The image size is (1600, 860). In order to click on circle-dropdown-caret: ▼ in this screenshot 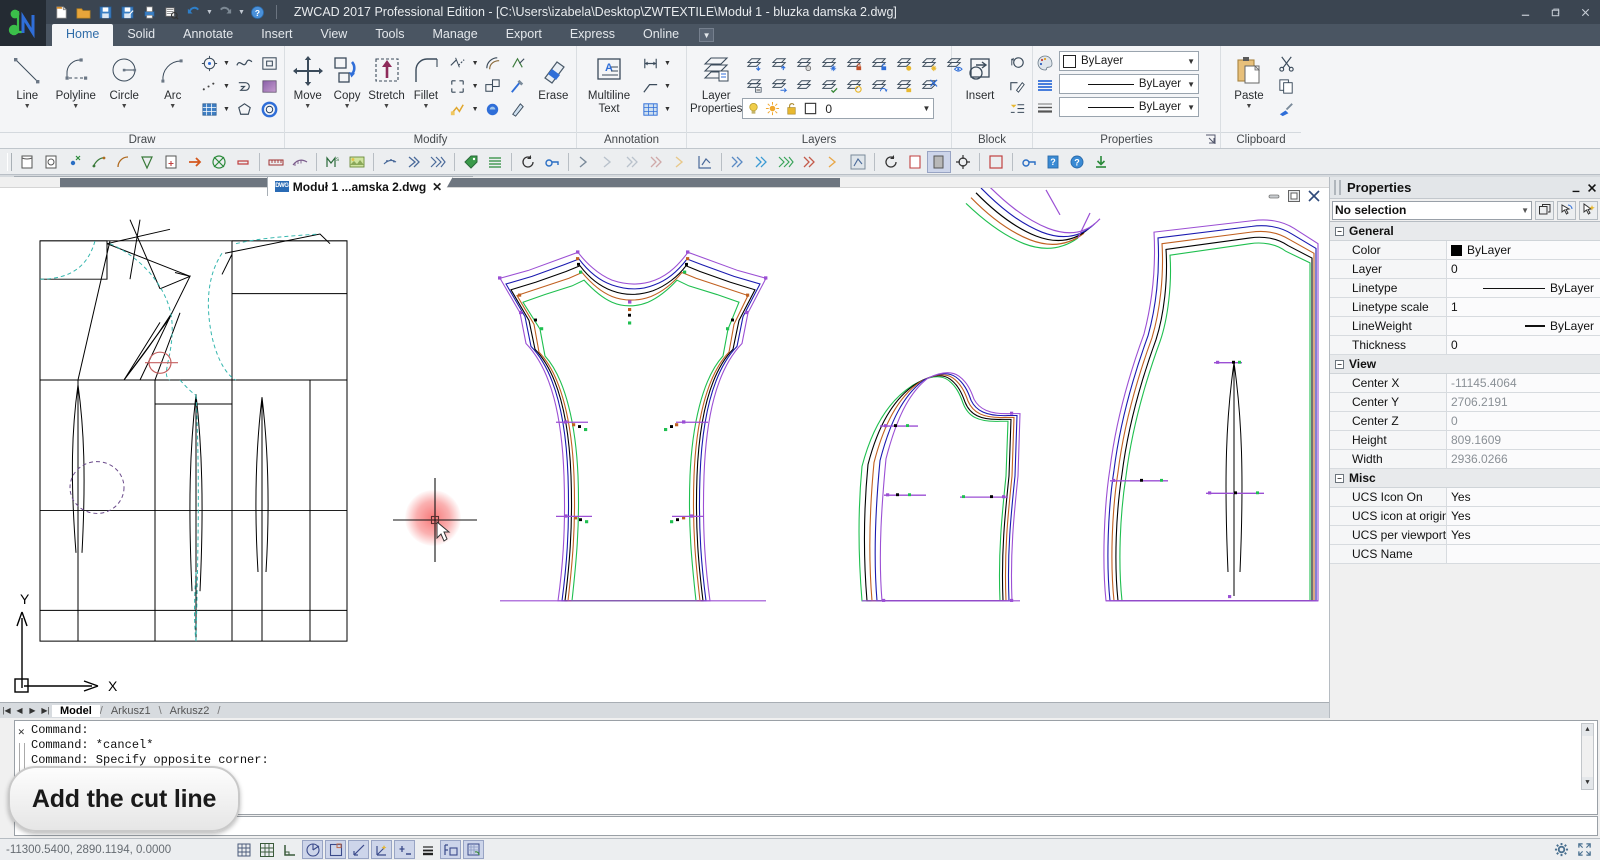, I will do `click(124, 107)`.